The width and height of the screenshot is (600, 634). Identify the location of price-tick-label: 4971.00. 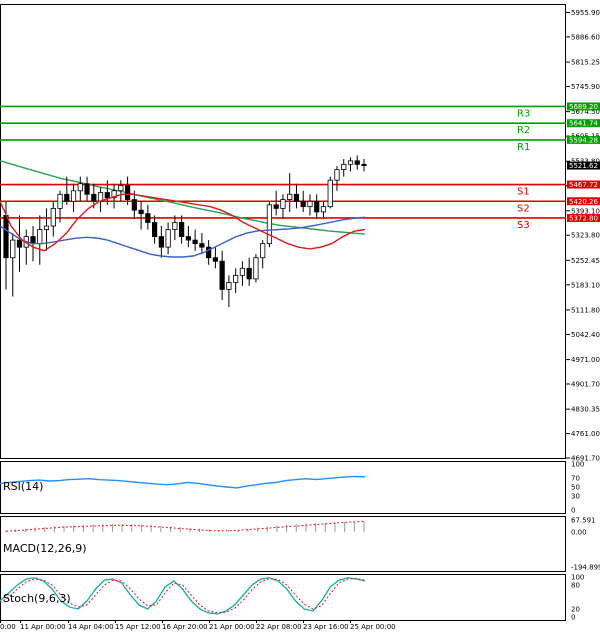
(585, 360).